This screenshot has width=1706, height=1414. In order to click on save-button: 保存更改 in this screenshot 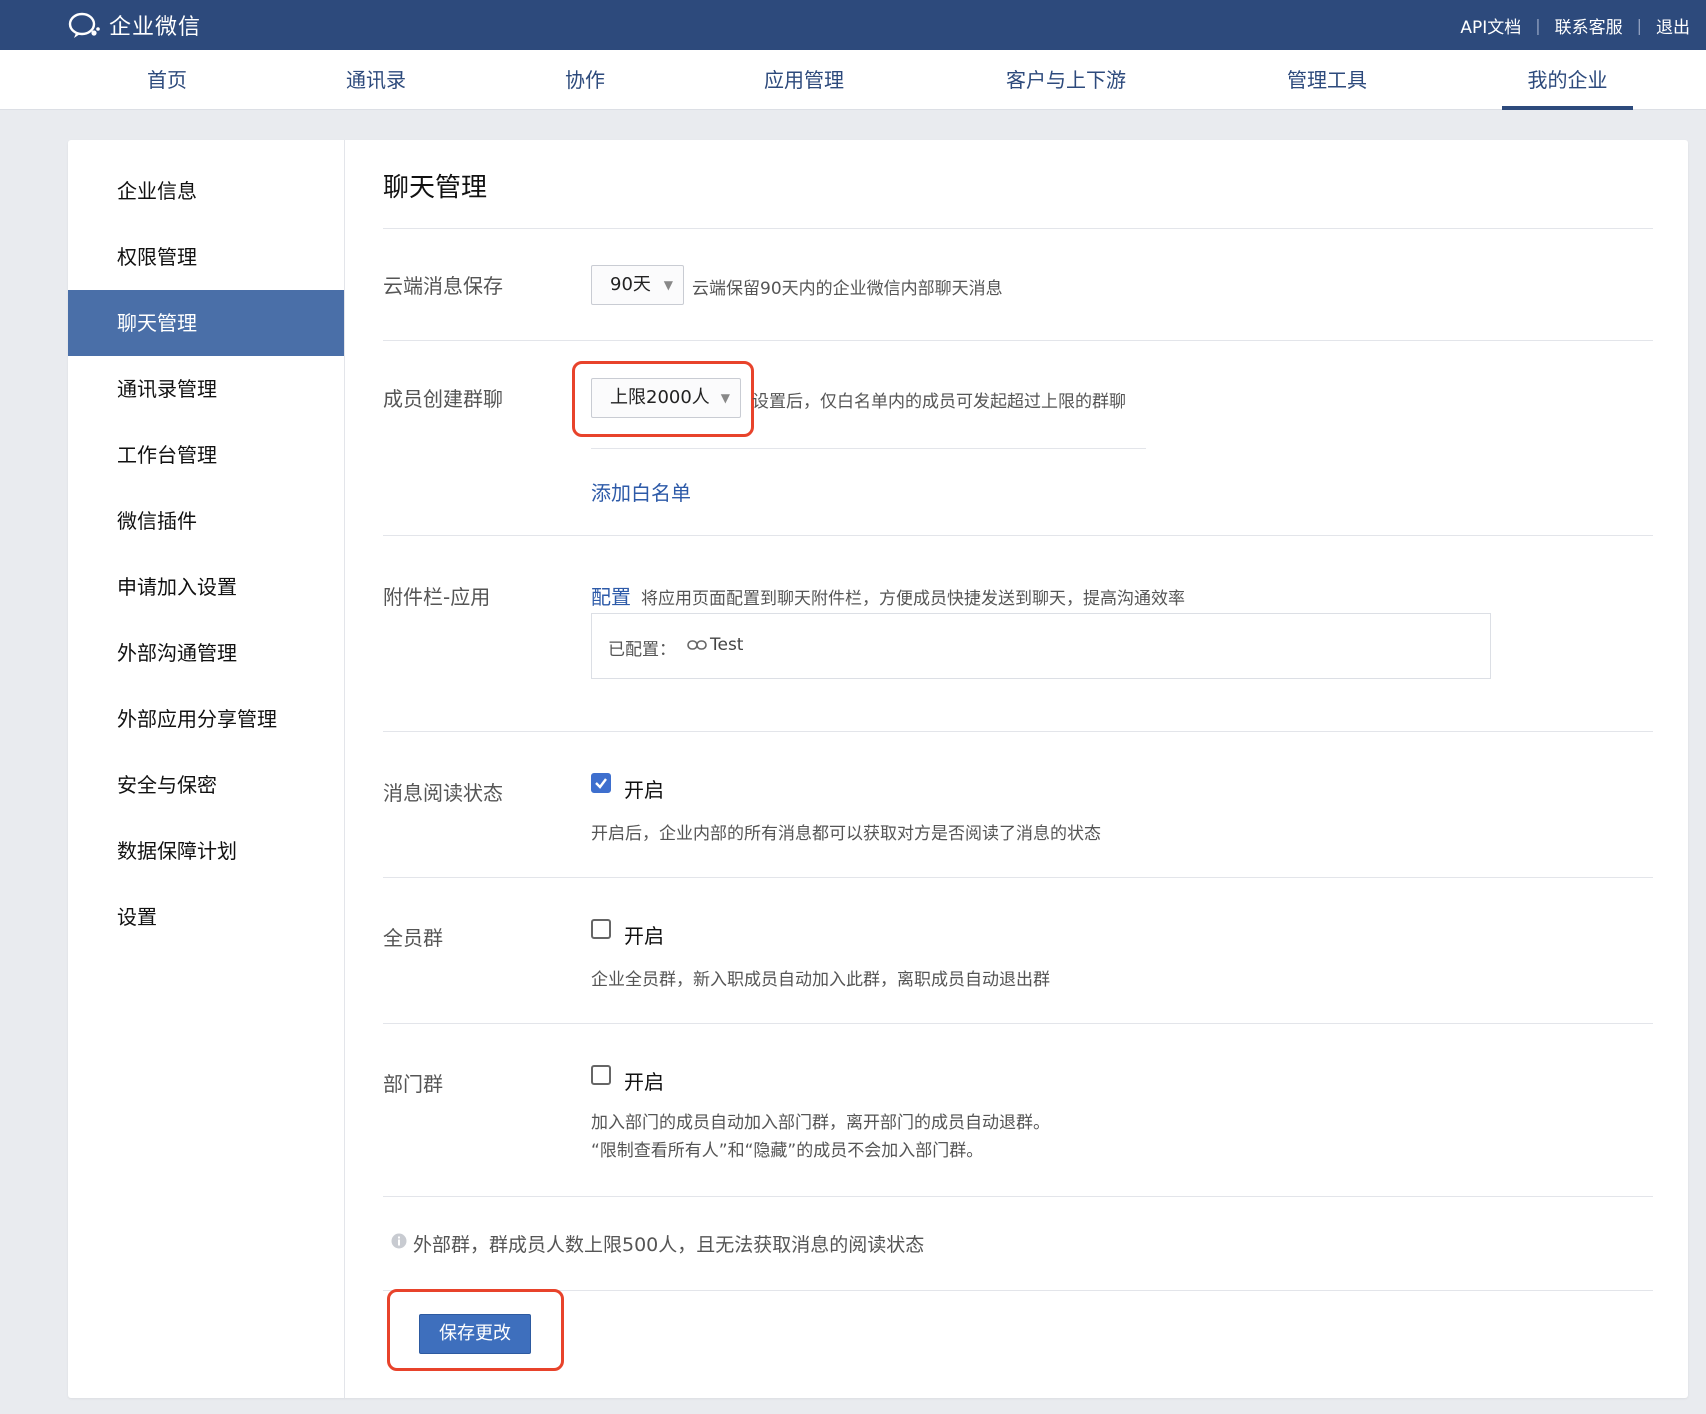, I will do `click(475, 1334)`.